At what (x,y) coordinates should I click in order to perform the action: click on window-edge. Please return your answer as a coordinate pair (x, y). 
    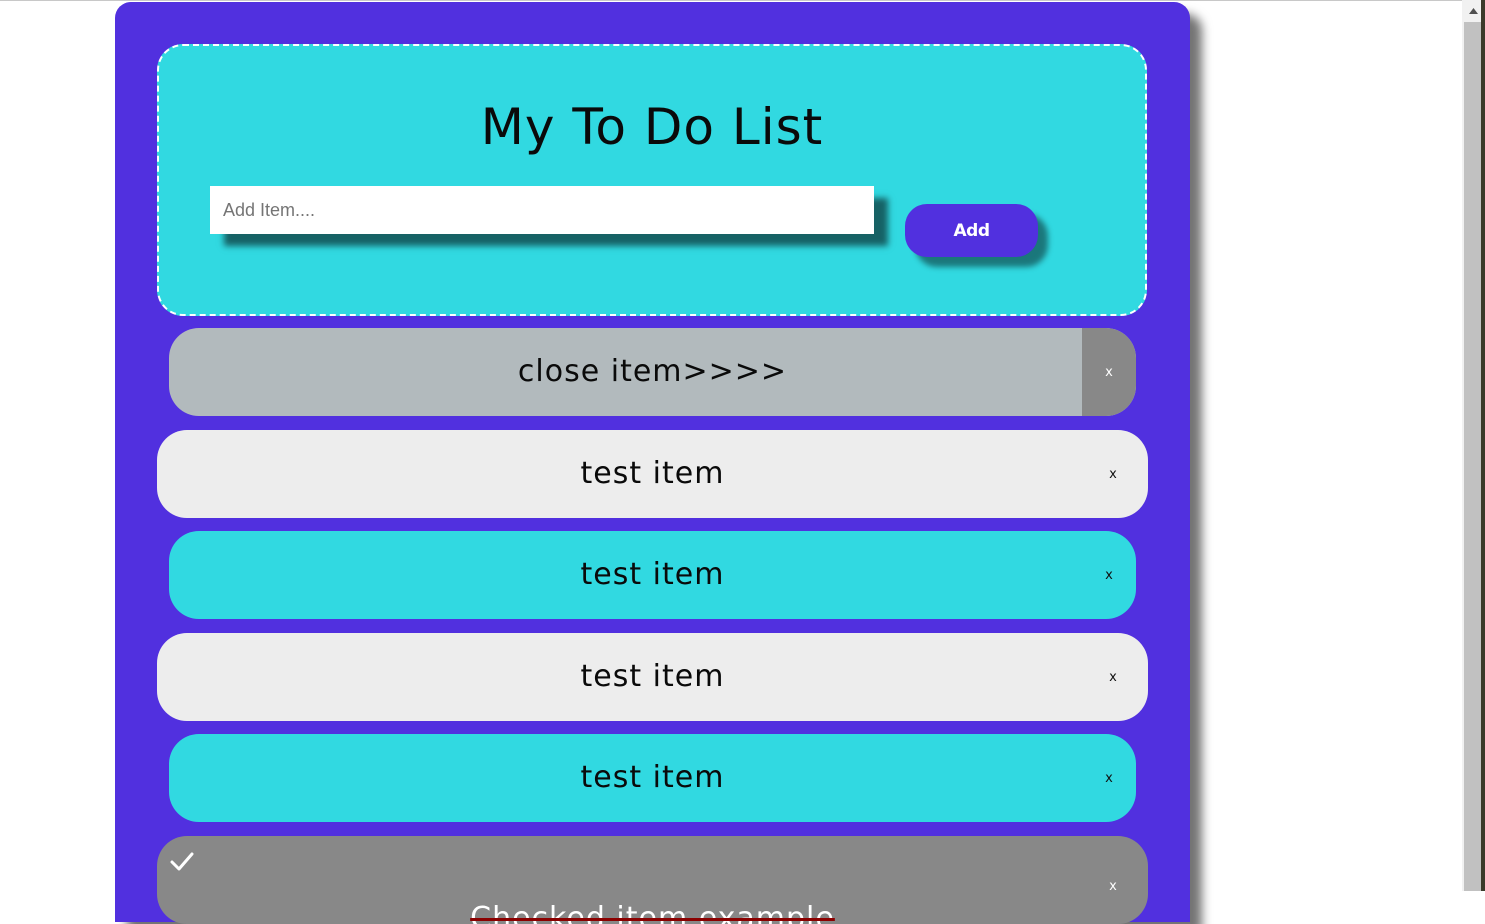
    Looking at the image, I should click on (1483, 445).